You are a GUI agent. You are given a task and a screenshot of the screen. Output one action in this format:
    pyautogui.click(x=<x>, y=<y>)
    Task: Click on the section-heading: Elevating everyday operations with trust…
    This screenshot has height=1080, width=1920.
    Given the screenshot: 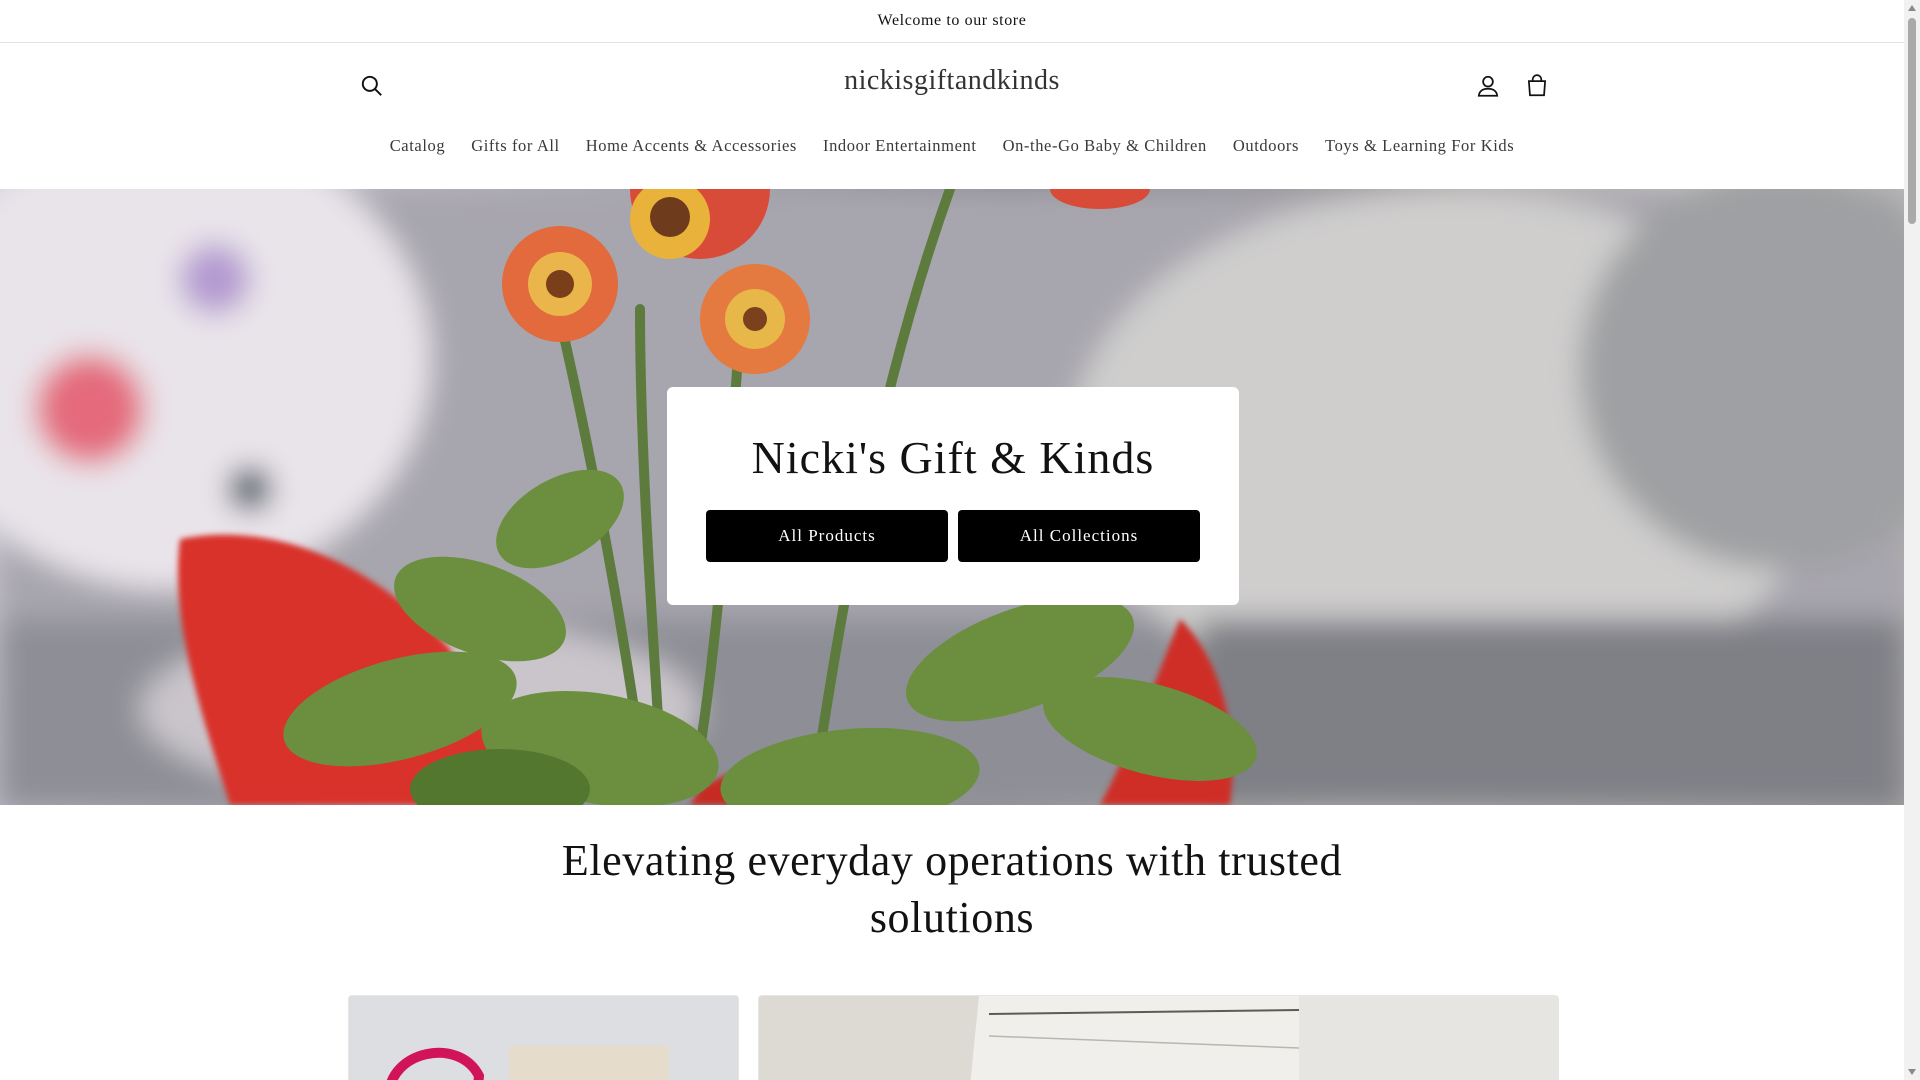 What is the action you would take?
    pyautogui.click(x=952, y=889)
    